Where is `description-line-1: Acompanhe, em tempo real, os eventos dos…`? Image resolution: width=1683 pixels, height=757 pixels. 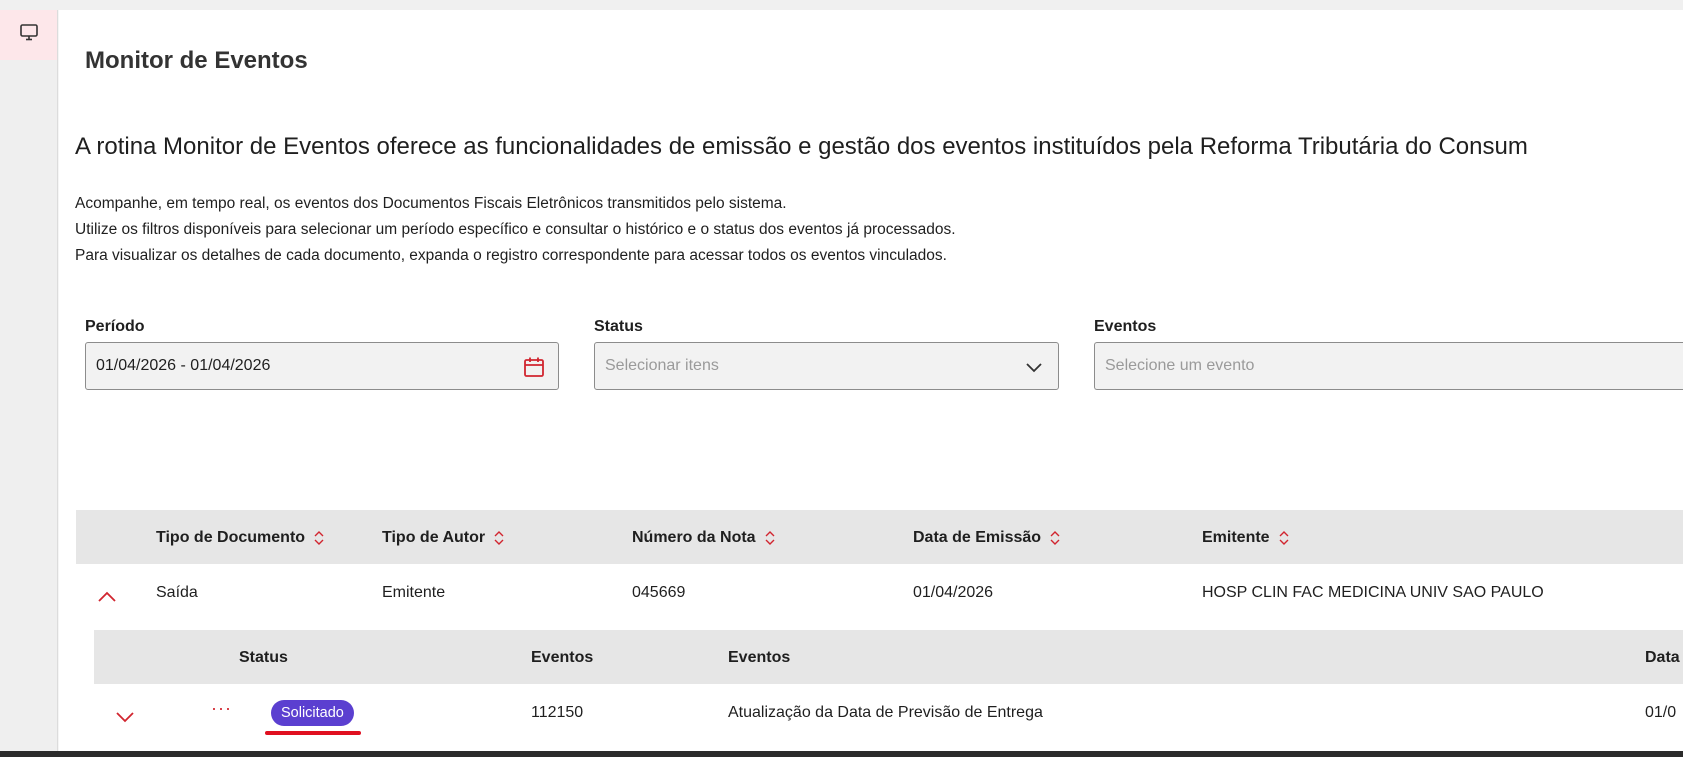
description-line-1: Acompanhe, em tempo real, os eventos dos… is located at coordinates (431, 203).